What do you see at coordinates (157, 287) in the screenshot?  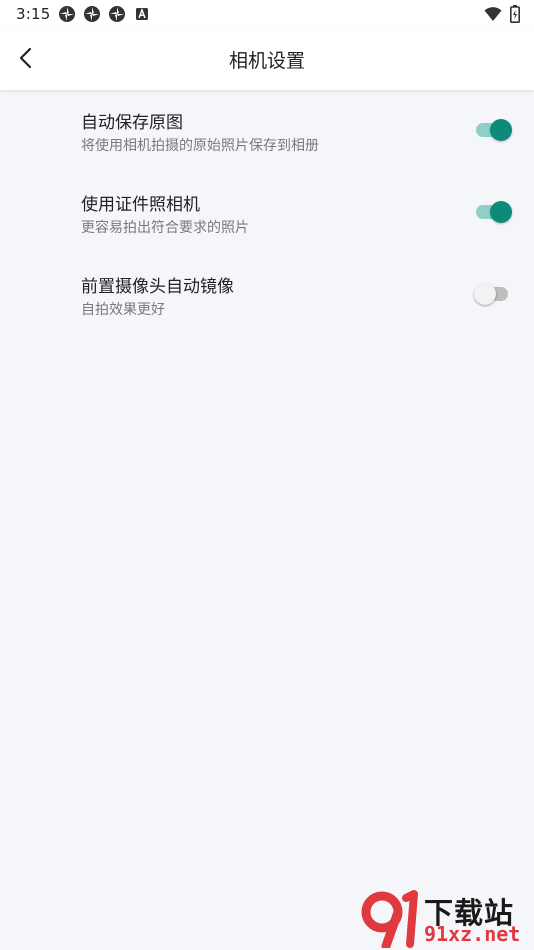 I see `setting-title: 前置摄像头自动镜像` at bounding box center [157, 287].